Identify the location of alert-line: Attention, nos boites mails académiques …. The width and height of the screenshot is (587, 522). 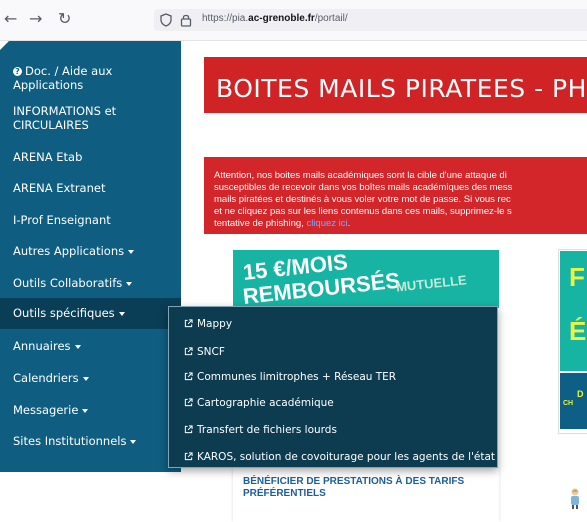
(360, 175).